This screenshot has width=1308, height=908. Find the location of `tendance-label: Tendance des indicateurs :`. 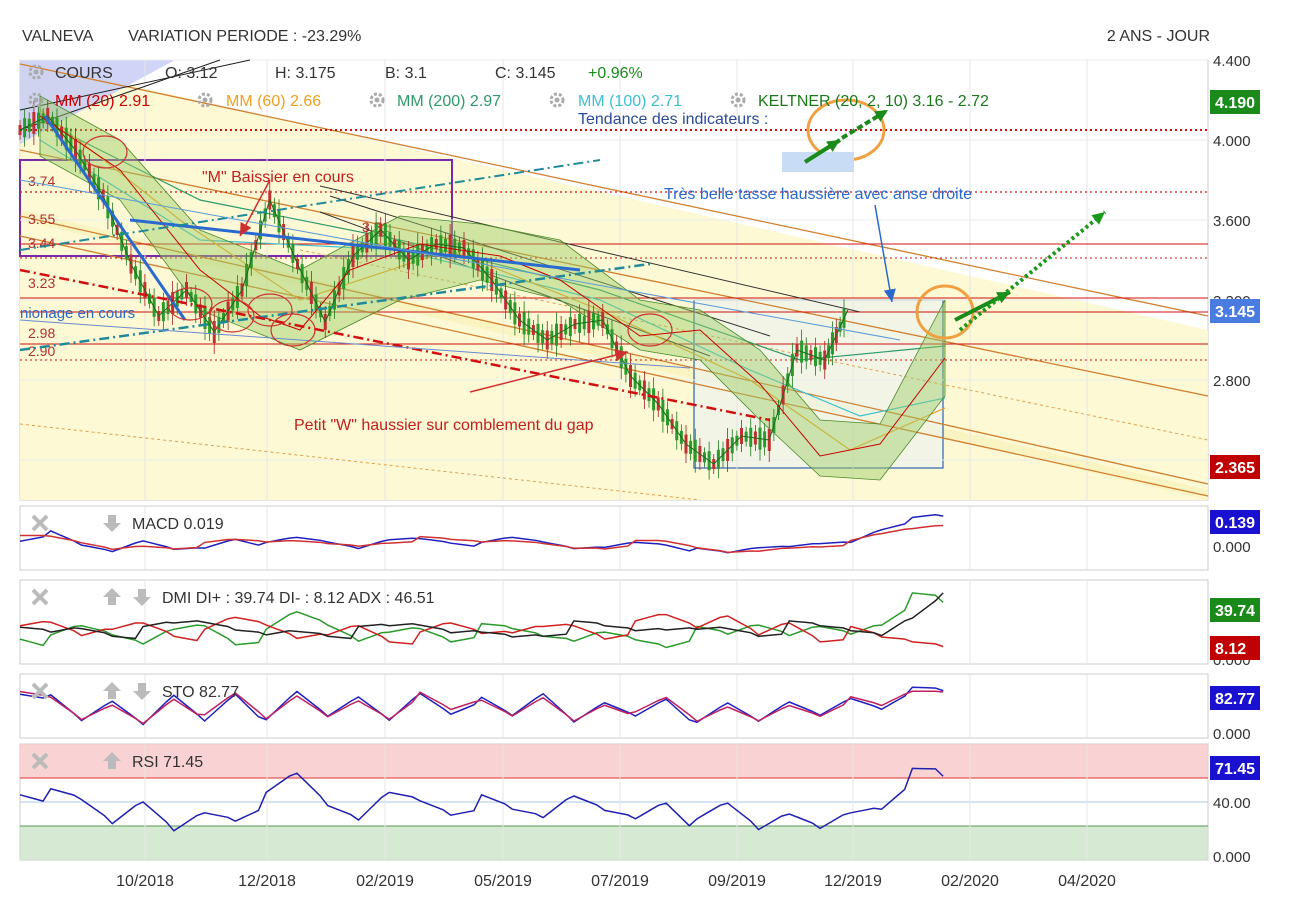

tendance-label: Tendance des indicateurs : is located at coordinates (673, 119).